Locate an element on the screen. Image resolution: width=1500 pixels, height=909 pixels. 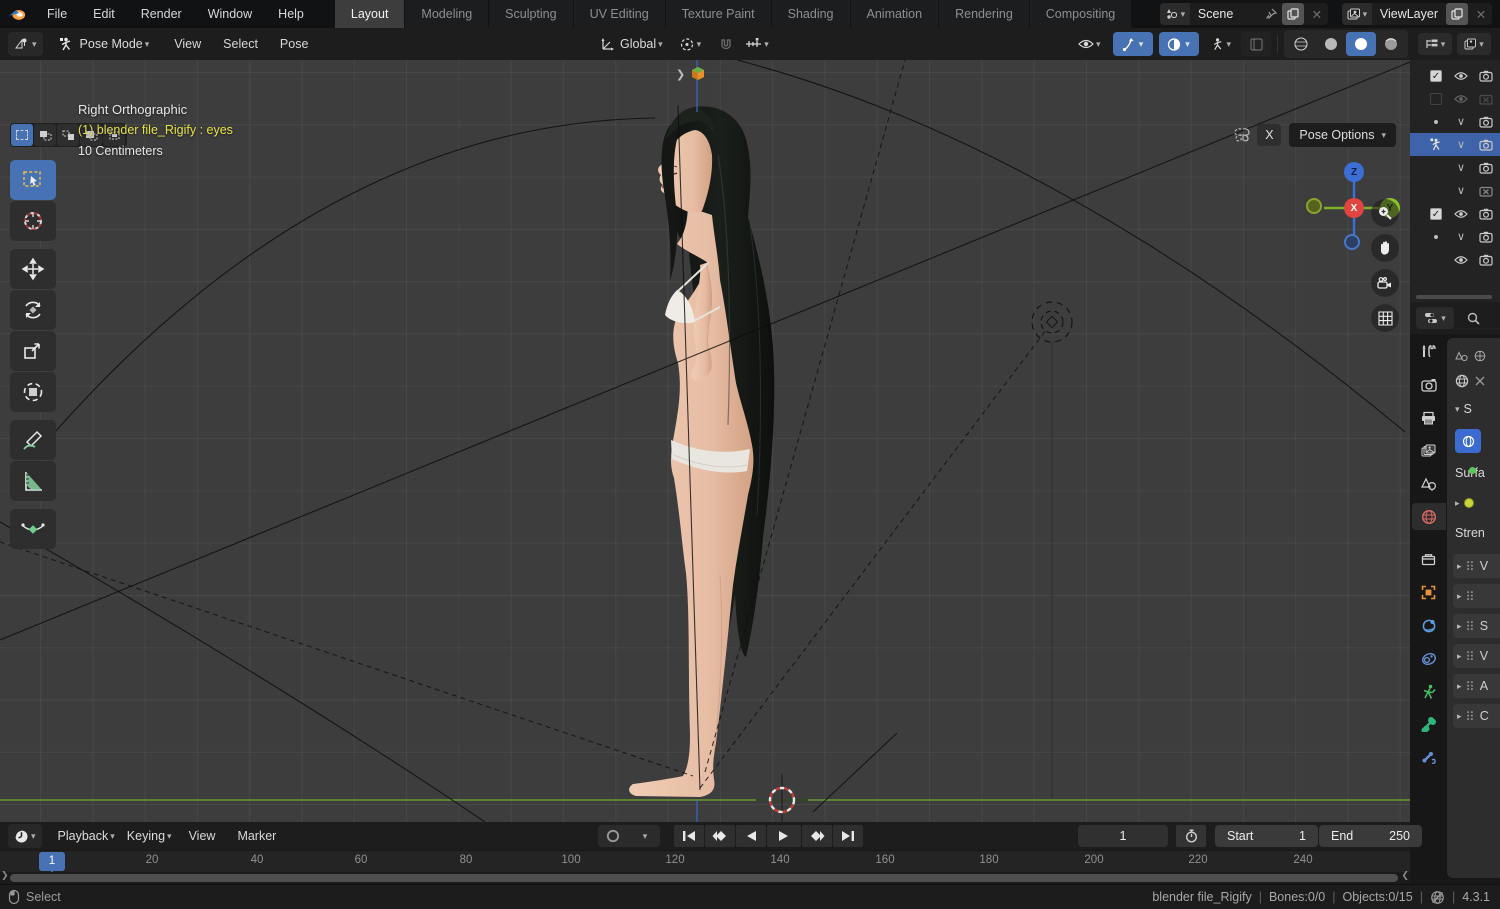
xray-toggle is located at coordinates (1256, 44).